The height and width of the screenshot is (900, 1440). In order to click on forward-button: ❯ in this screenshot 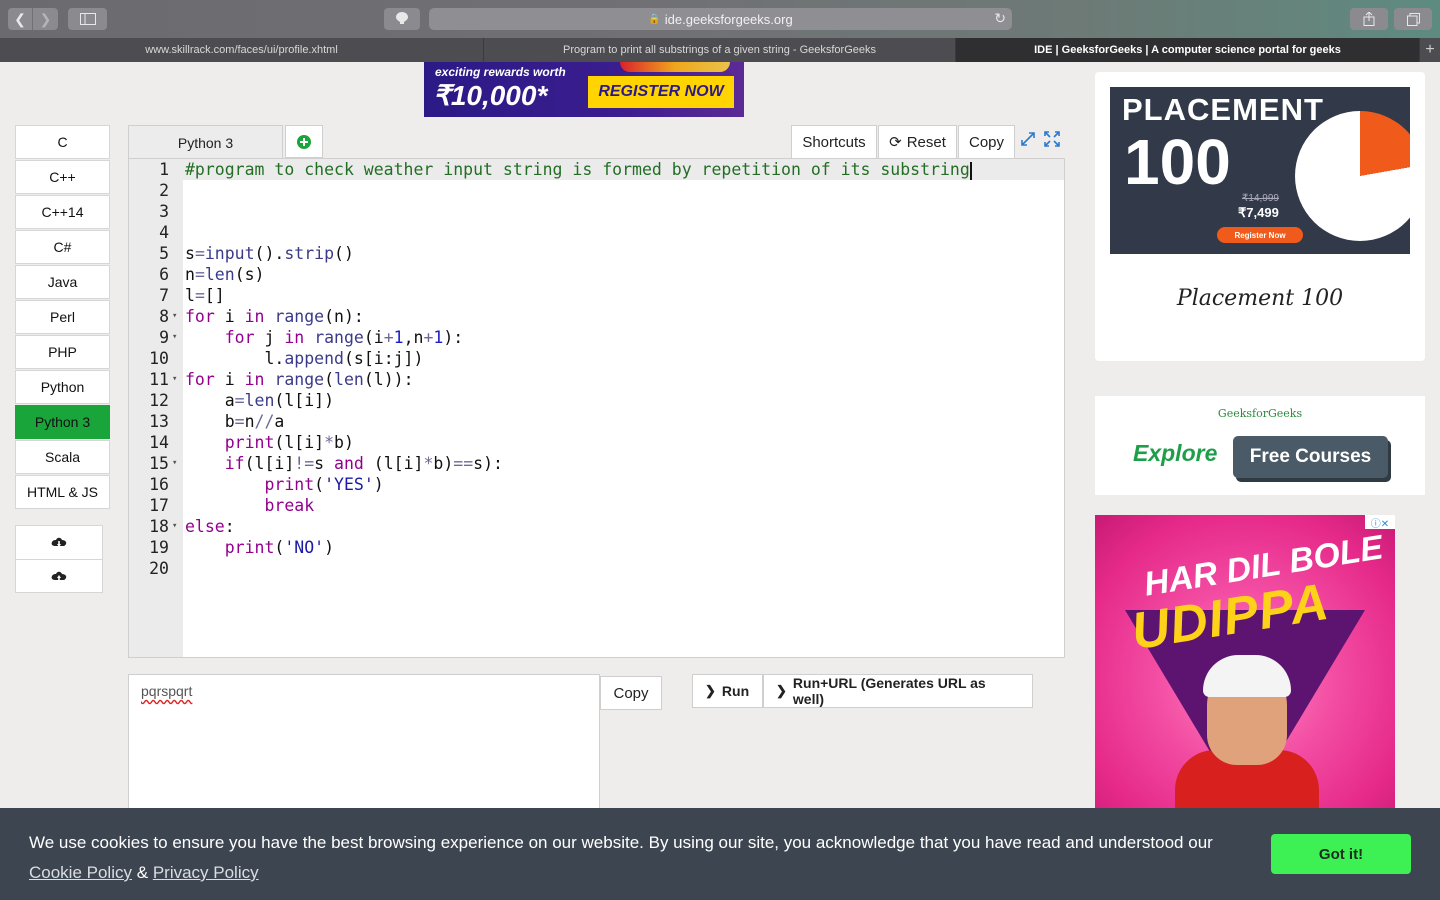, I will do `click(45, 19)`.